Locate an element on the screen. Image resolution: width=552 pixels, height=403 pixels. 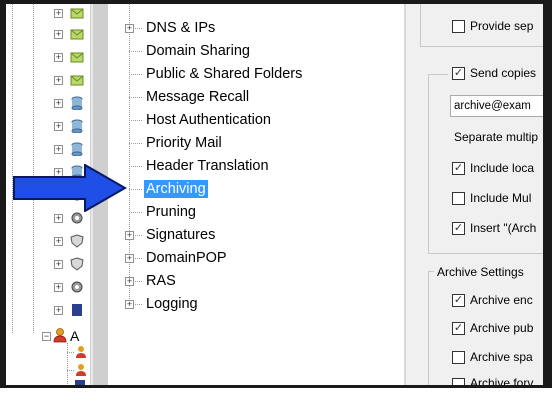
insert-arch-label: Insert "(Arch is located at coordinates (503, 228).